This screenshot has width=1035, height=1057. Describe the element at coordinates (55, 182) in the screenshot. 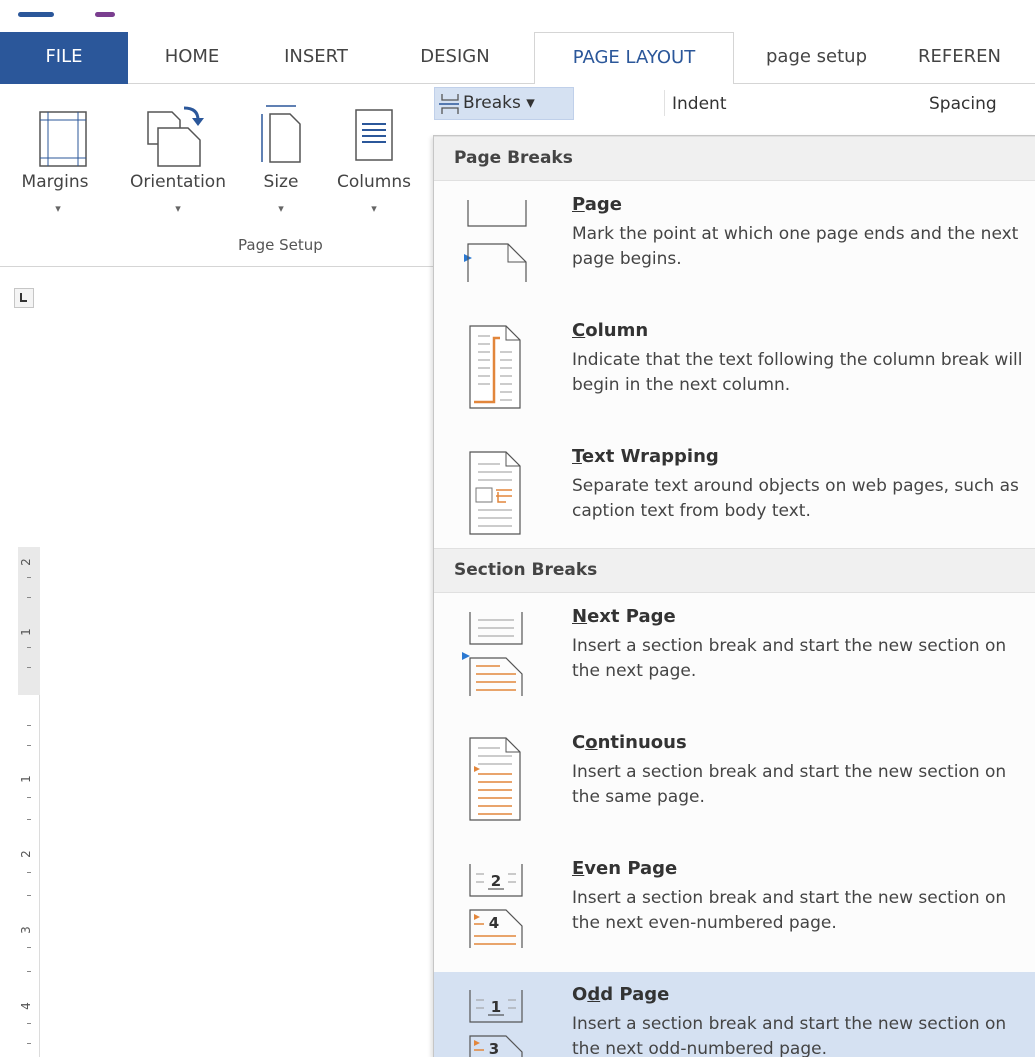

I see `margins-label: Margins` at that location.